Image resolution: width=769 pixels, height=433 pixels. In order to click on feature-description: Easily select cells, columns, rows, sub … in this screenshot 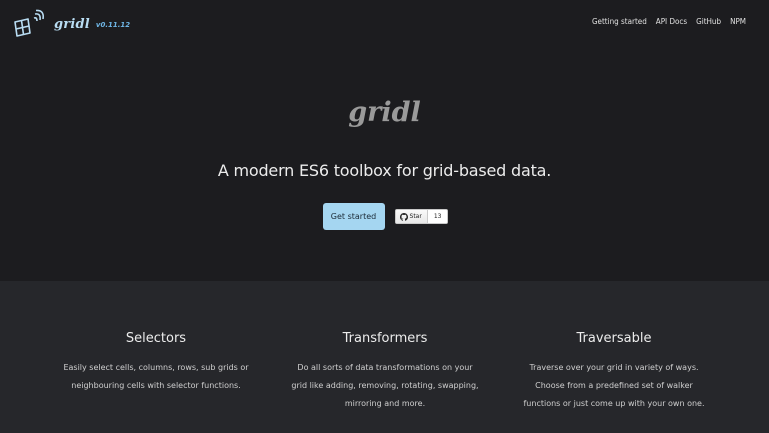, I will do `click(156, 376)`.